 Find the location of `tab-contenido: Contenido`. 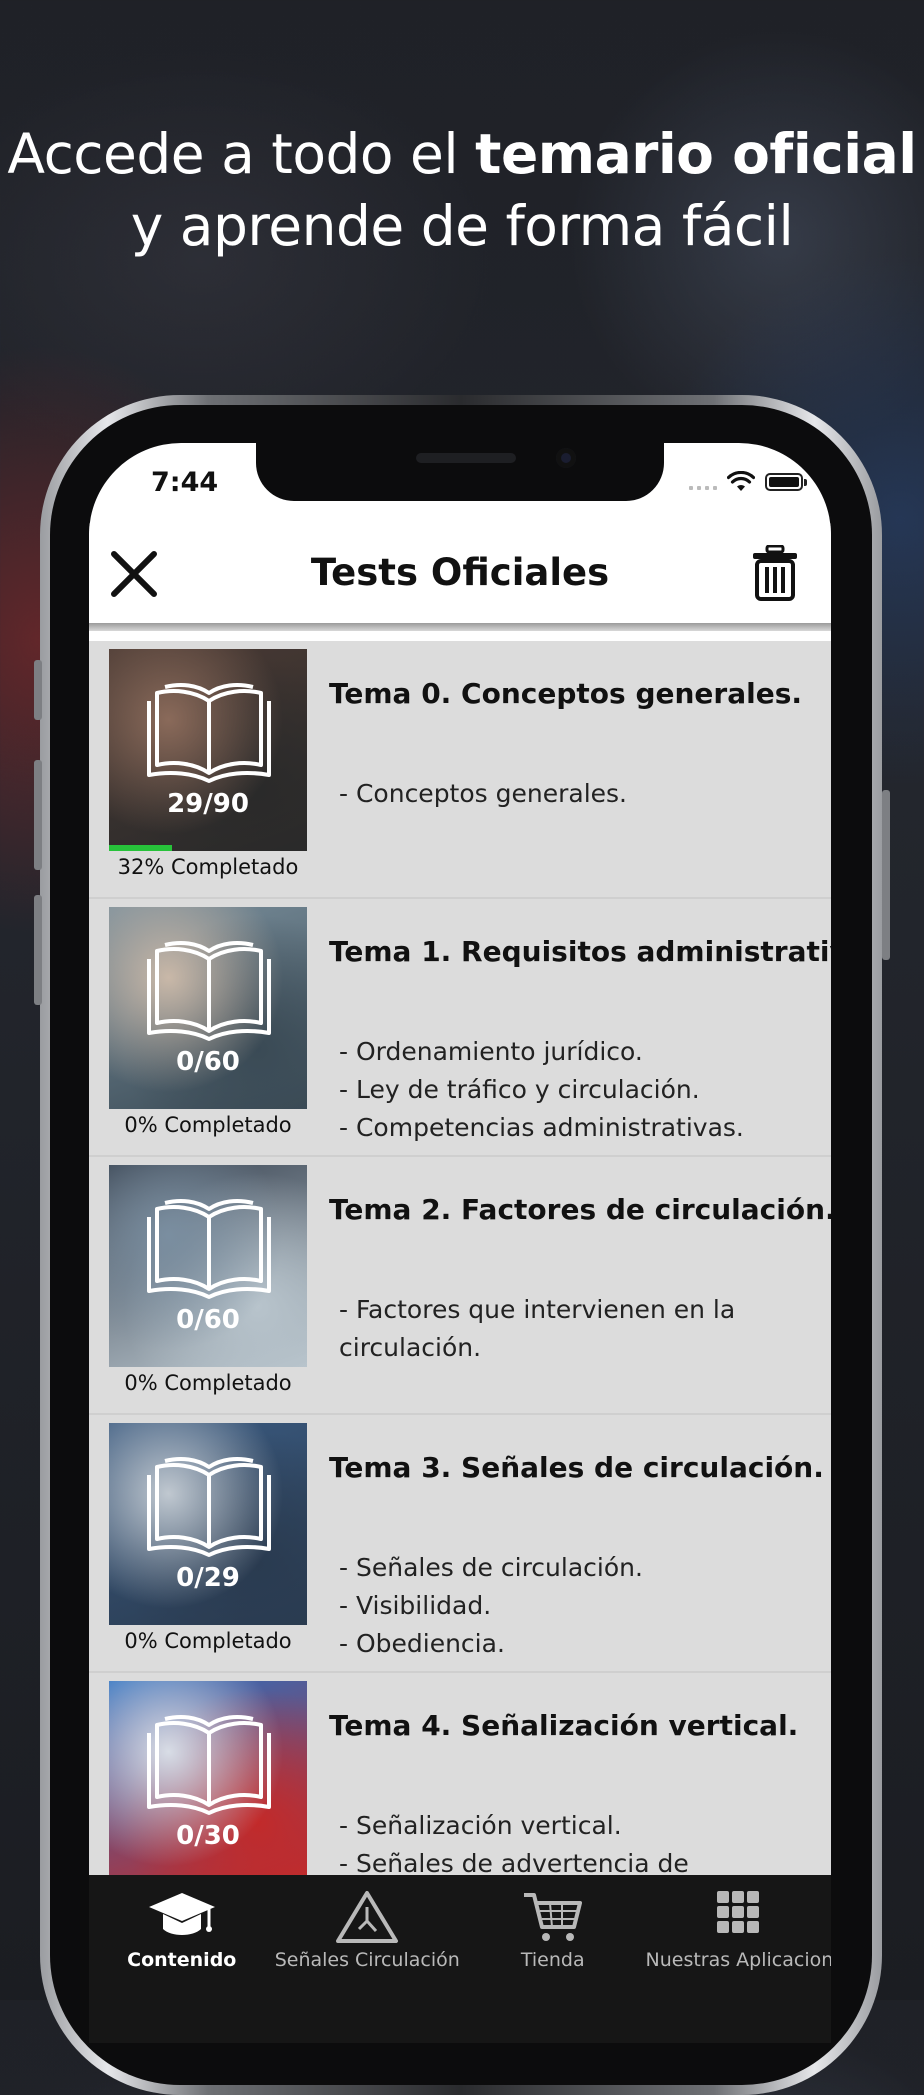

tab-contenido: Contenido is located at coordinates (182, 1959).